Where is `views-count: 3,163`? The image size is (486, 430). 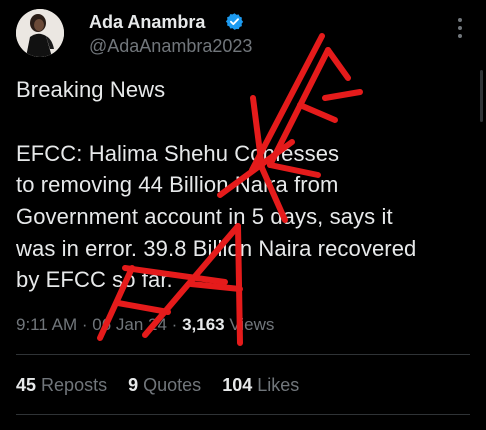 views-count: 3,163 is located at coordinates (203, 324).